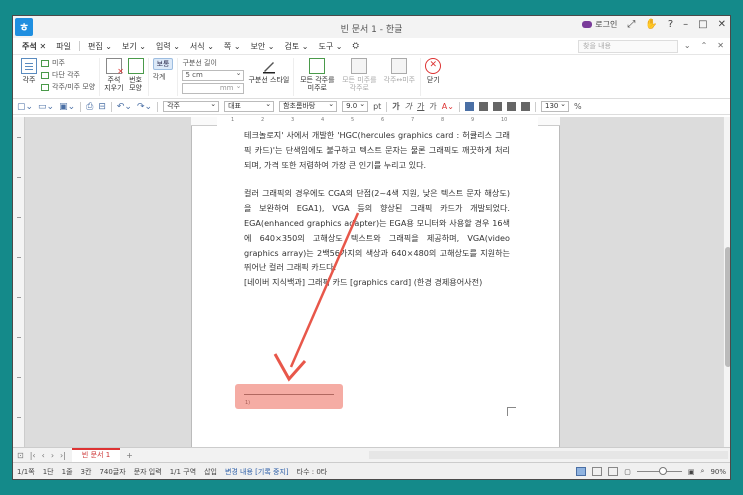  Describe the element at coordinates (289, 396) in the screenshot. I see `footnote-highlight` at that location.